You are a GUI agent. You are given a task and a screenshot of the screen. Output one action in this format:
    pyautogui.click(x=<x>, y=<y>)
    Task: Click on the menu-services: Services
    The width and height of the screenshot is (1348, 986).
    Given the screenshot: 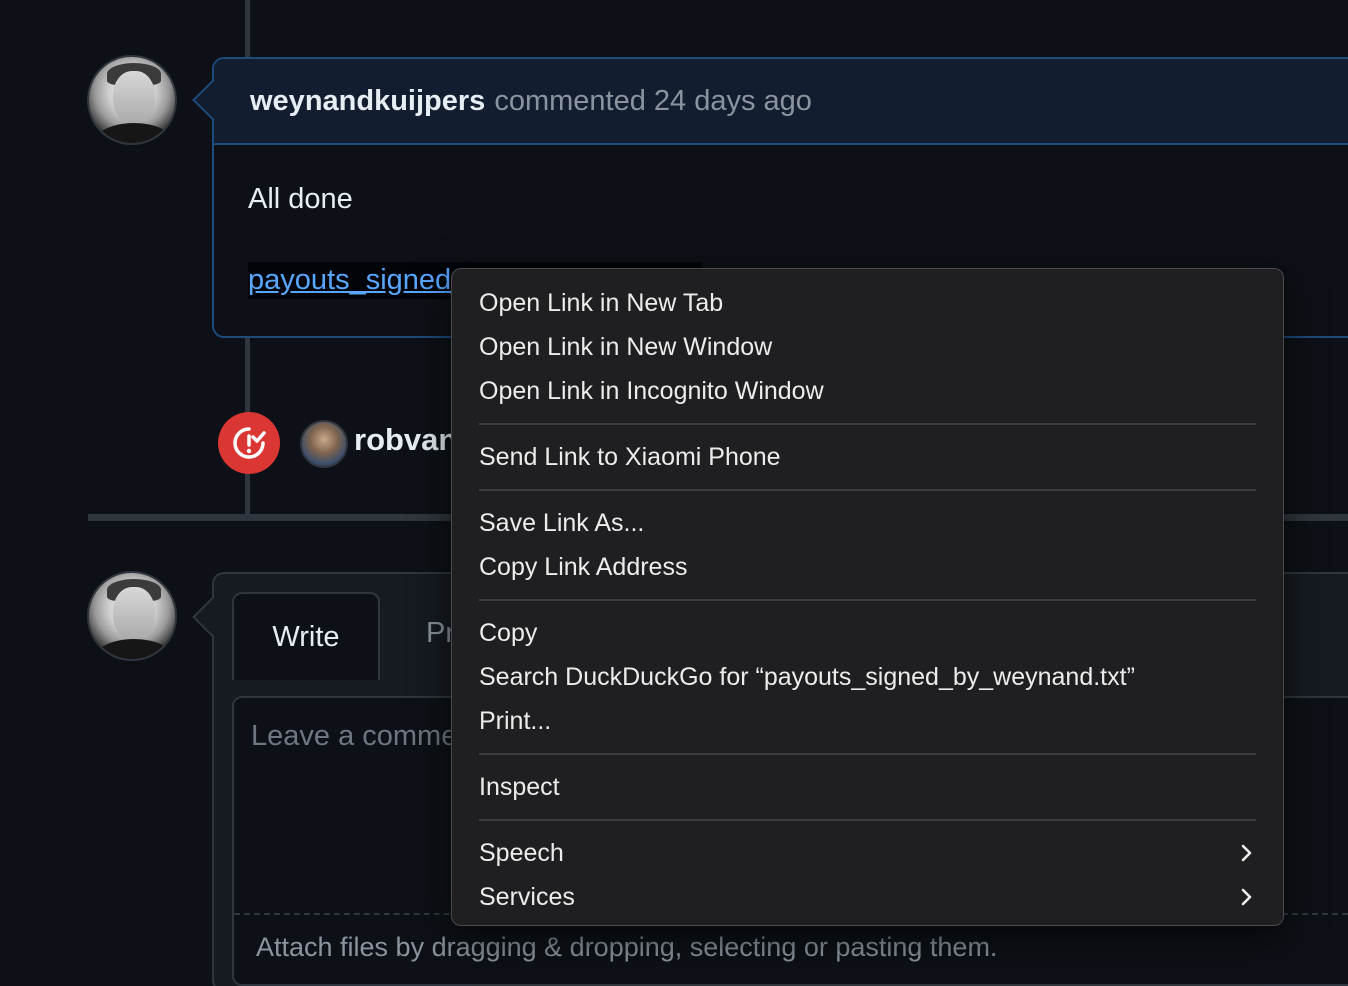 What is the action you would take?
    pyautogui.click(x=867, y=897)
    